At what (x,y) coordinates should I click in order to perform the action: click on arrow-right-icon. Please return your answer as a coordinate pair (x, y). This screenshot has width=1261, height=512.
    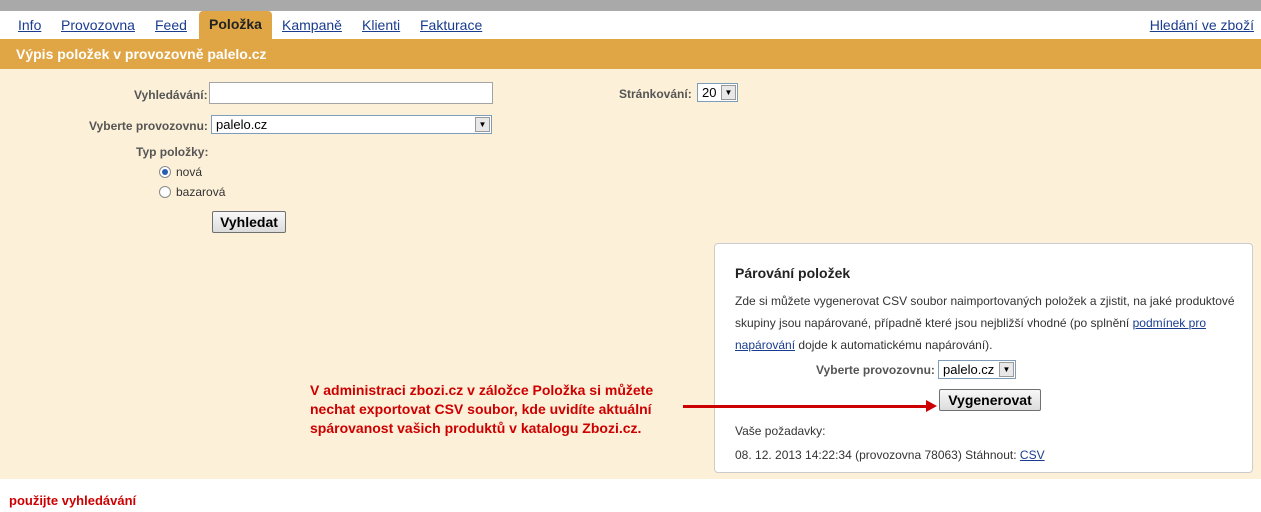
    Looking at the image, I should click on (931, 406).